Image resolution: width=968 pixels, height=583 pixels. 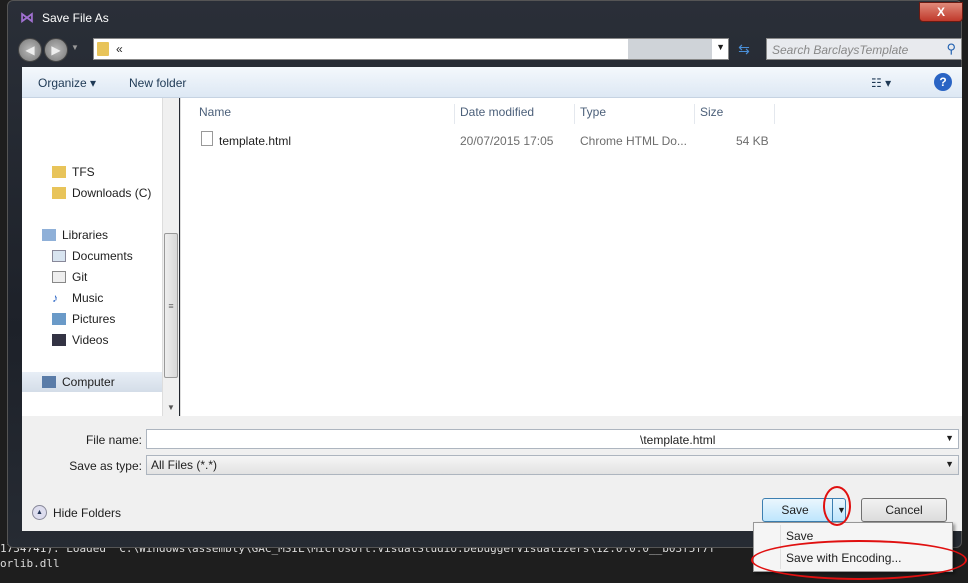 I want to click on music-icon: ♪, so click(x=55, y=298).